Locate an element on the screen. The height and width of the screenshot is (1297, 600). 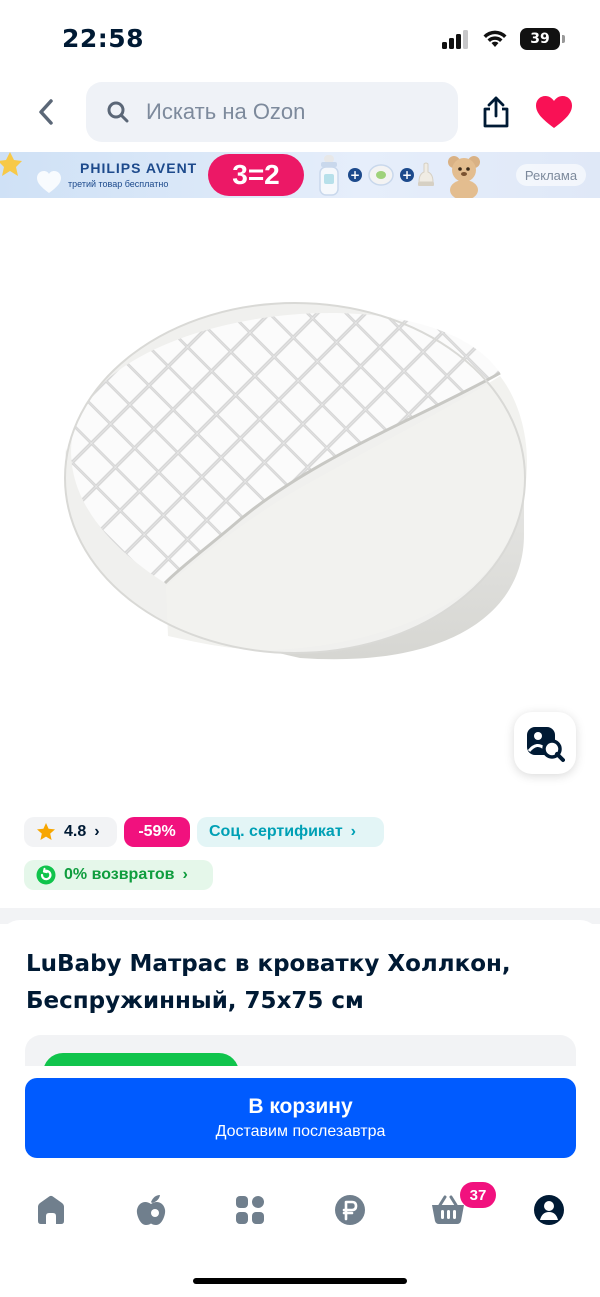
certificate-label: Соц. сертификат is located at coordinates (276, 831).